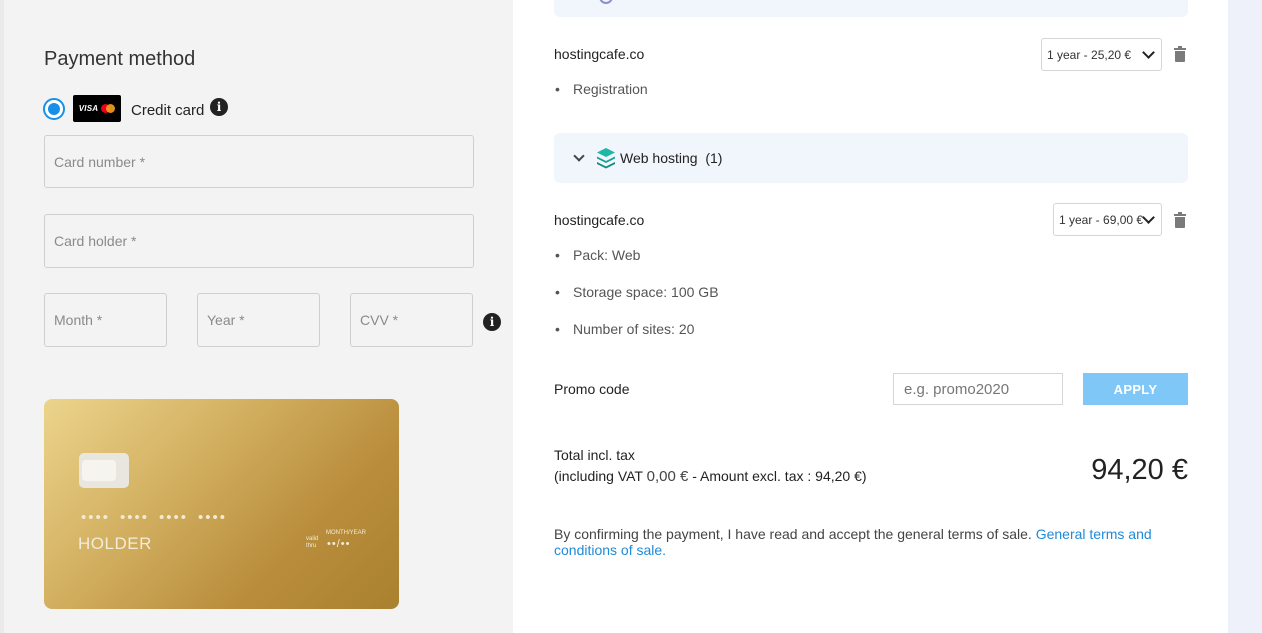  I want to click on page-background-edge, so click(1245, 316).